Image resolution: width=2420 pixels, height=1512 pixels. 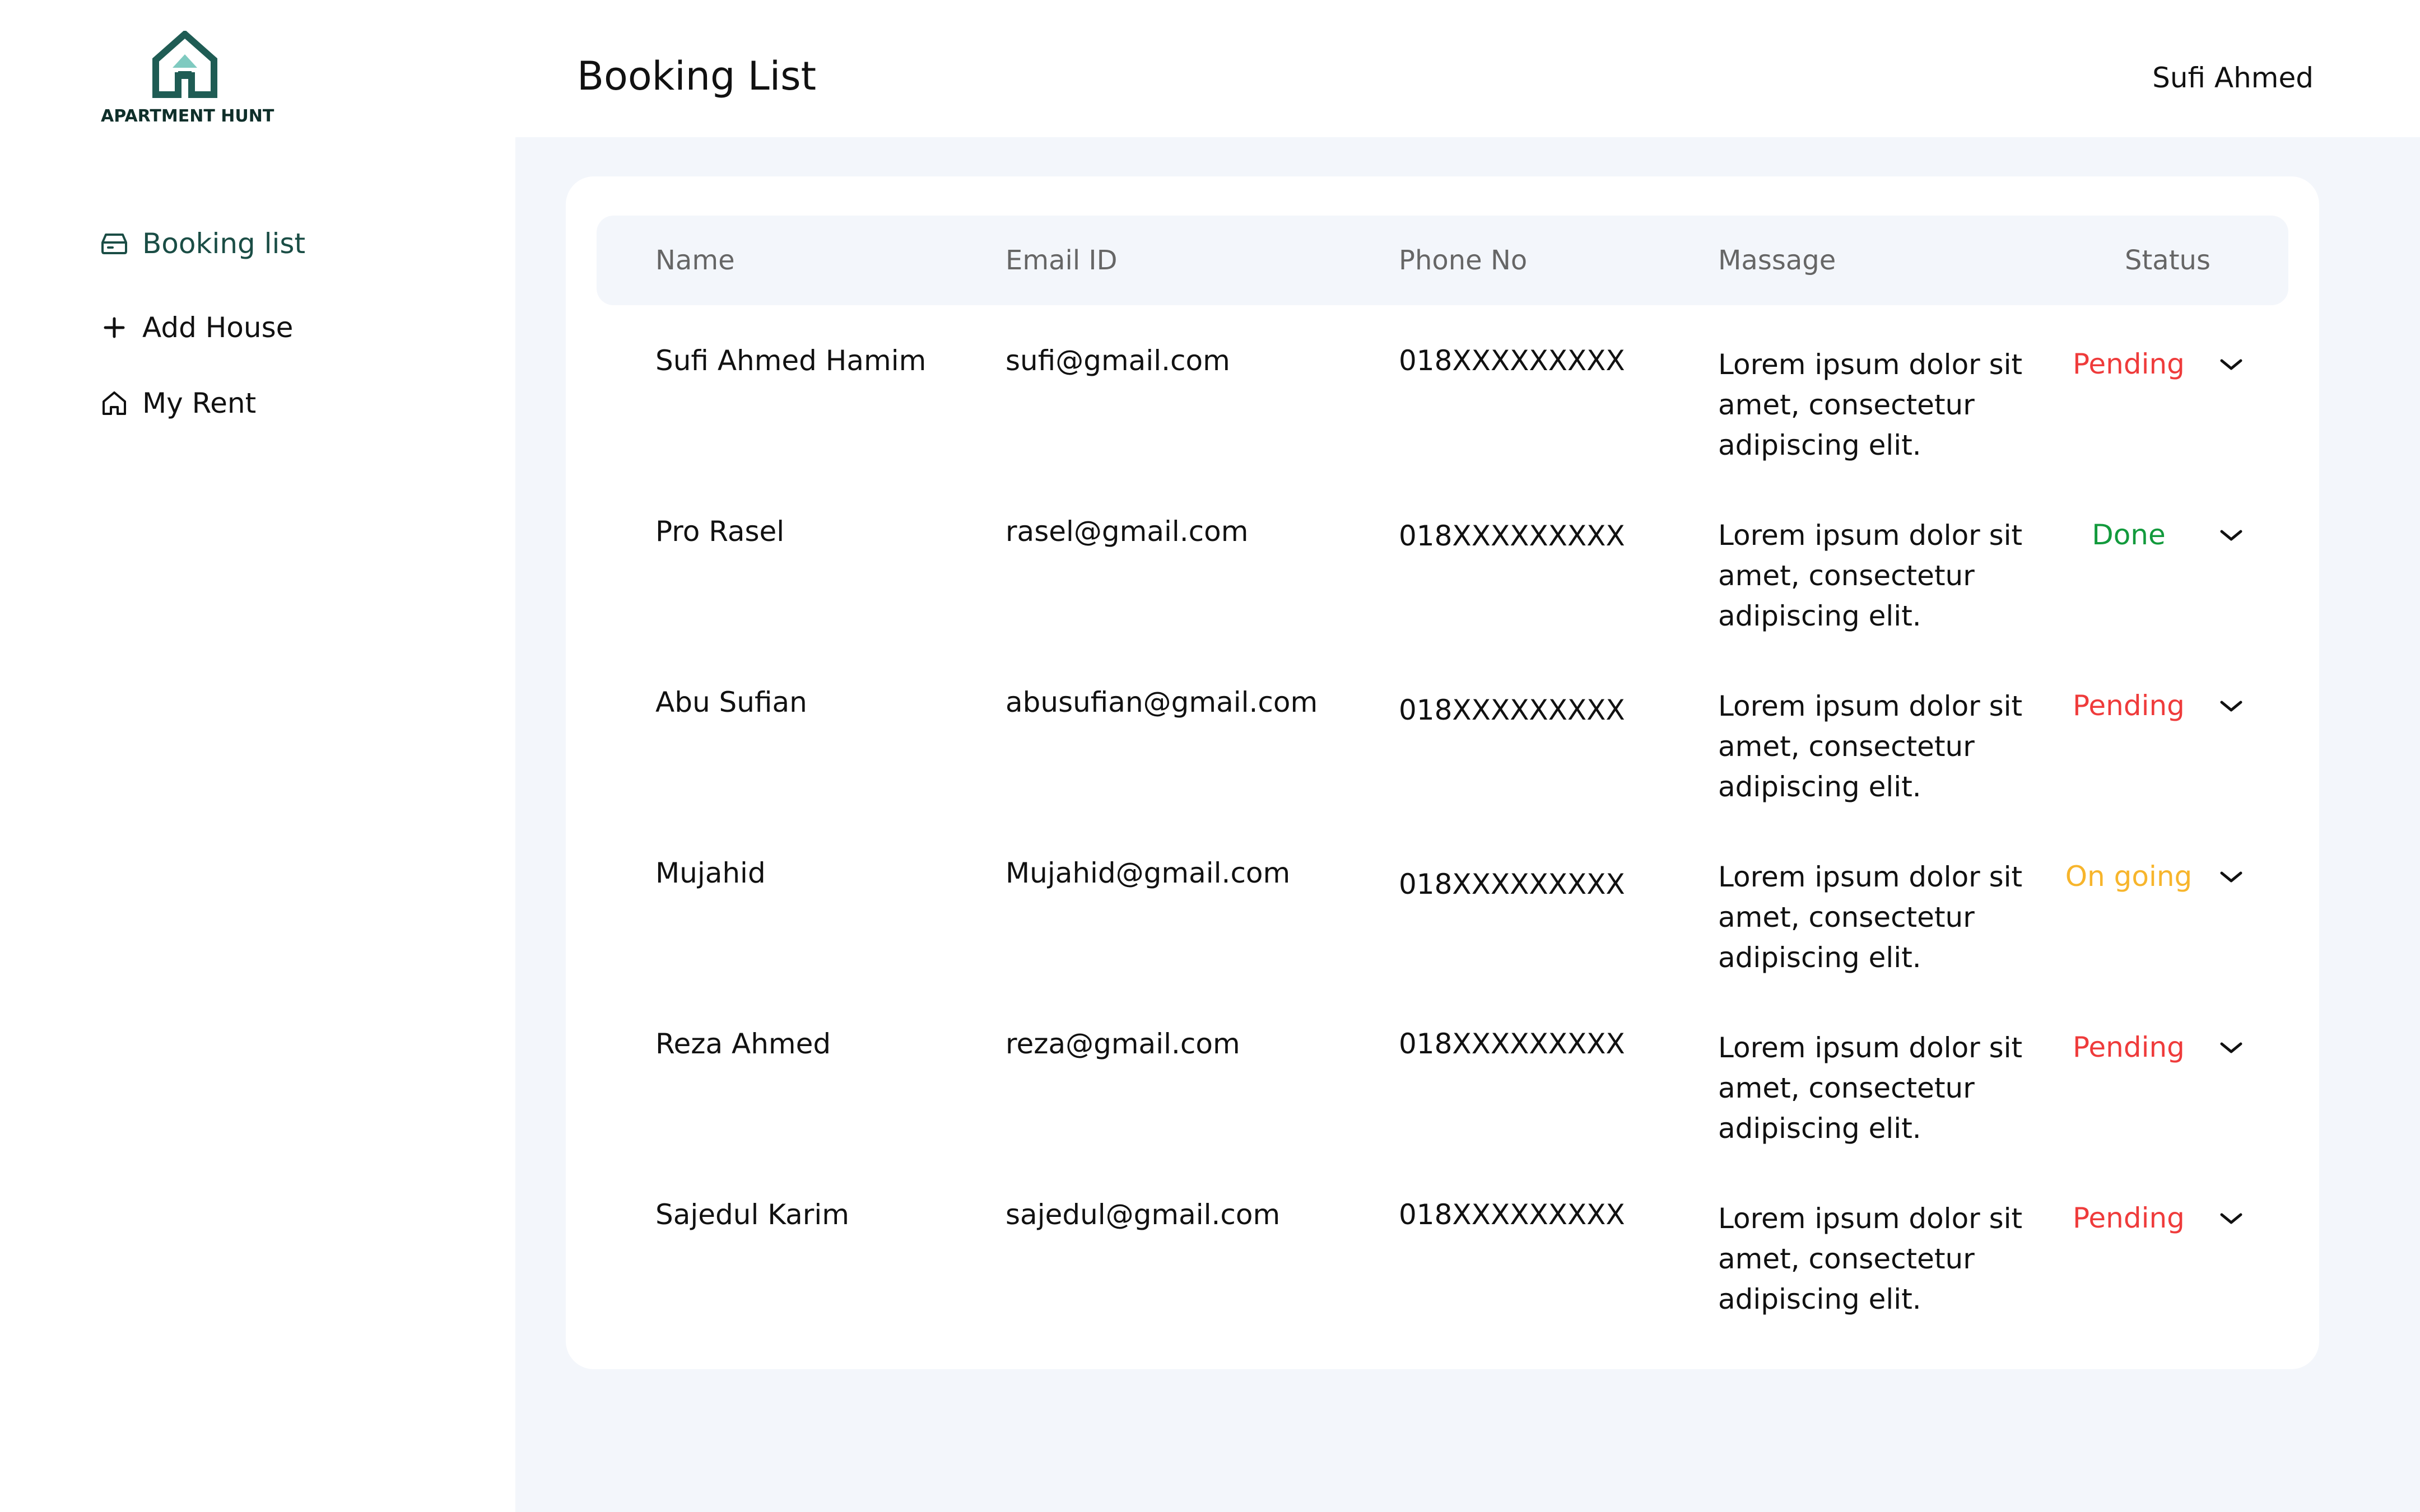 I want to click on column-header-status: Status, so click(x=2167, y=261).